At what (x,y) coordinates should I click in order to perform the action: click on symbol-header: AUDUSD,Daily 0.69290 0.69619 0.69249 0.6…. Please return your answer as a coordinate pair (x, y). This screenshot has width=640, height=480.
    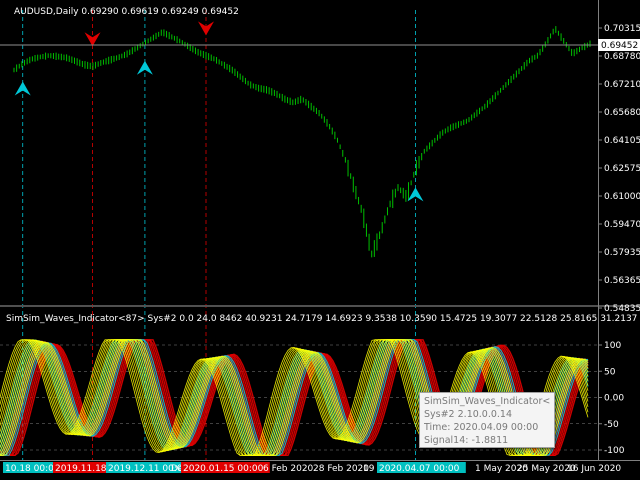
    Looking at the image, I should click on (126, 12).